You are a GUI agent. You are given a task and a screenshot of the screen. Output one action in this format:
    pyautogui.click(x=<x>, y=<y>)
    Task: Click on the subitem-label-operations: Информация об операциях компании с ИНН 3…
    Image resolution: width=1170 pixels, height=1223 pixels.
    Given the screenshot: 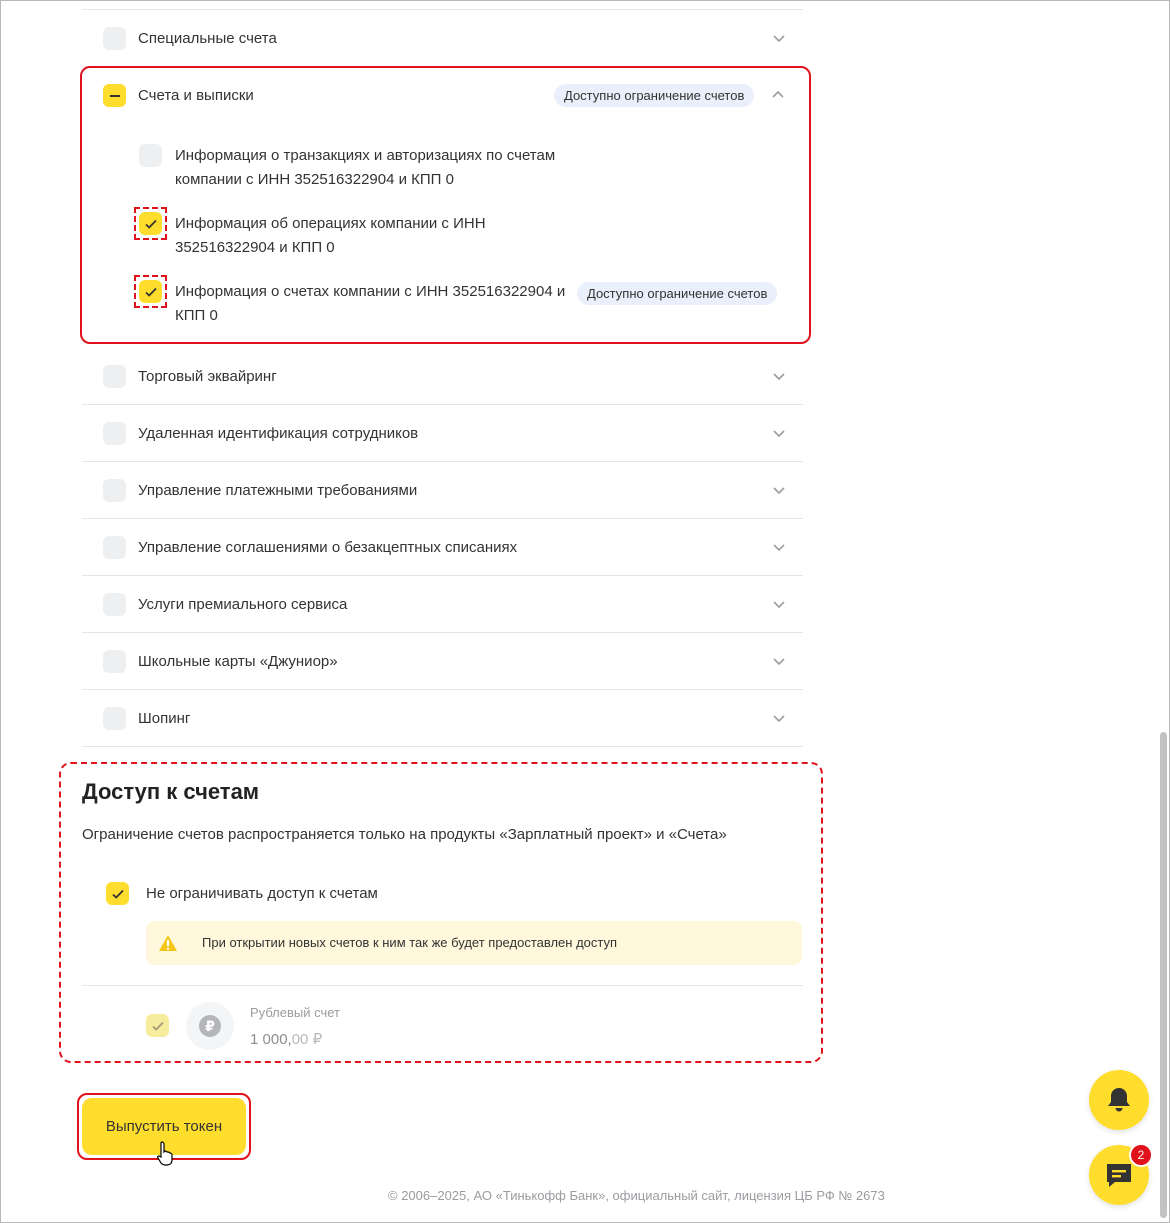 What is the action you would take?
    pyautogui.click(x=330, y=235)
    